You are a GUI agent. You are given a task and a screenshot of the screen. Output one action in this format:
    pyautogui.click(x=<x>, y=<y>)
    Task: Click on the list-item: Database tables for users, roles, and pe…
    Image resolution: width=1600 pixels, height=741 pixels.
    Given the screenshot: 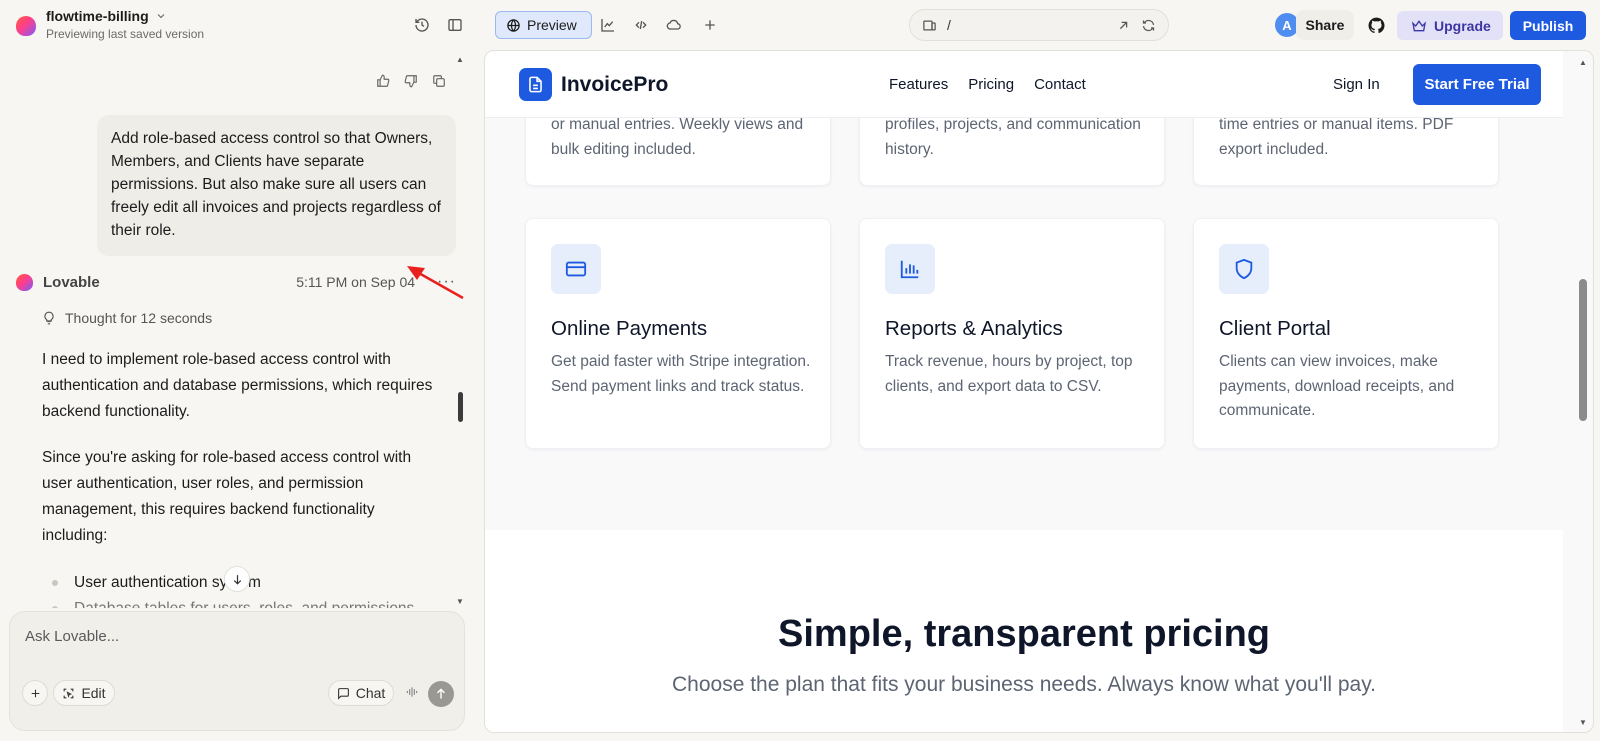 What is the action you would take?
    pyautogui.click(x=247, y=602)
    